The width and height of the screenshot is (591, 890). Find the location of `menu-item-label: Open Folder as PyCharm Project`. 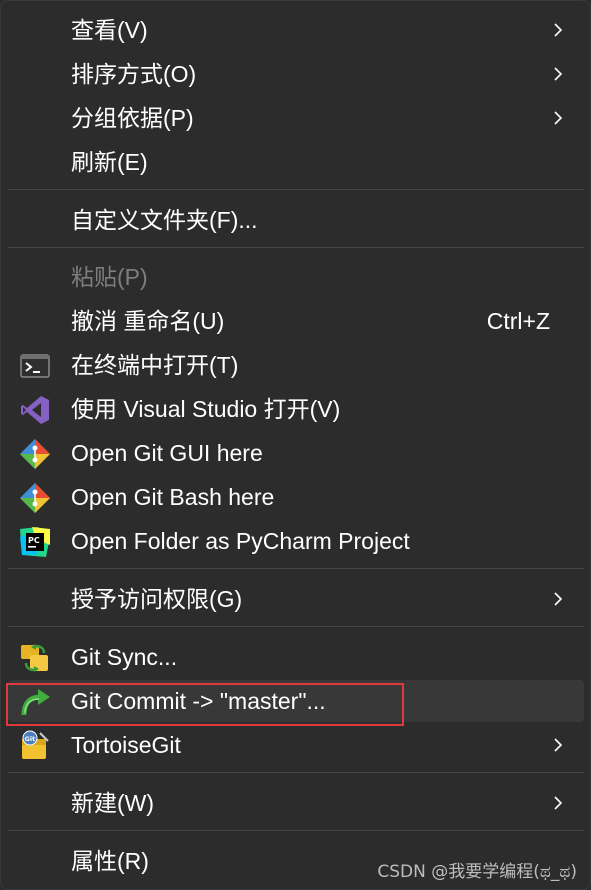

menu-item-label: Open Folder as PyCharm Project is located at coordinates (240, 541).